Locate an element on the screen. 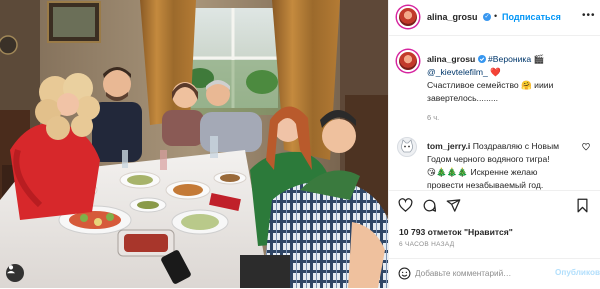  post-header: alina_grosu ✓ • Подписаться ••• is located at coordinates (494, 18).